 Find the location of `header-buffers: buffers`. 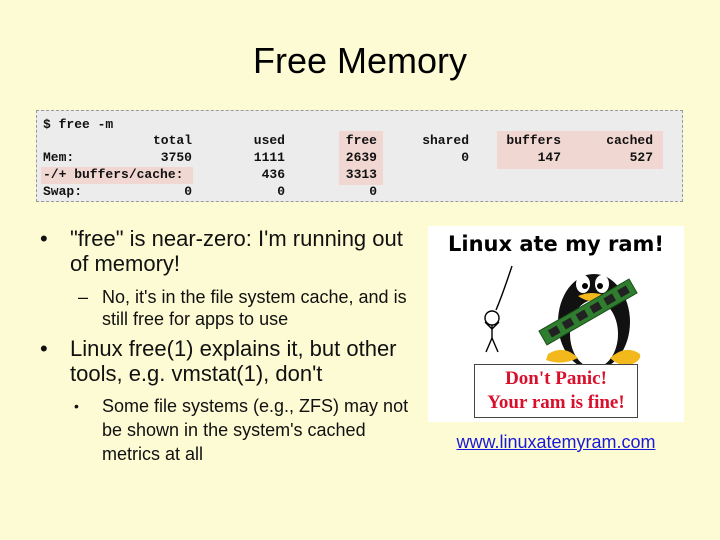

header-buffers: buffers is located at coordinates (533, 140).